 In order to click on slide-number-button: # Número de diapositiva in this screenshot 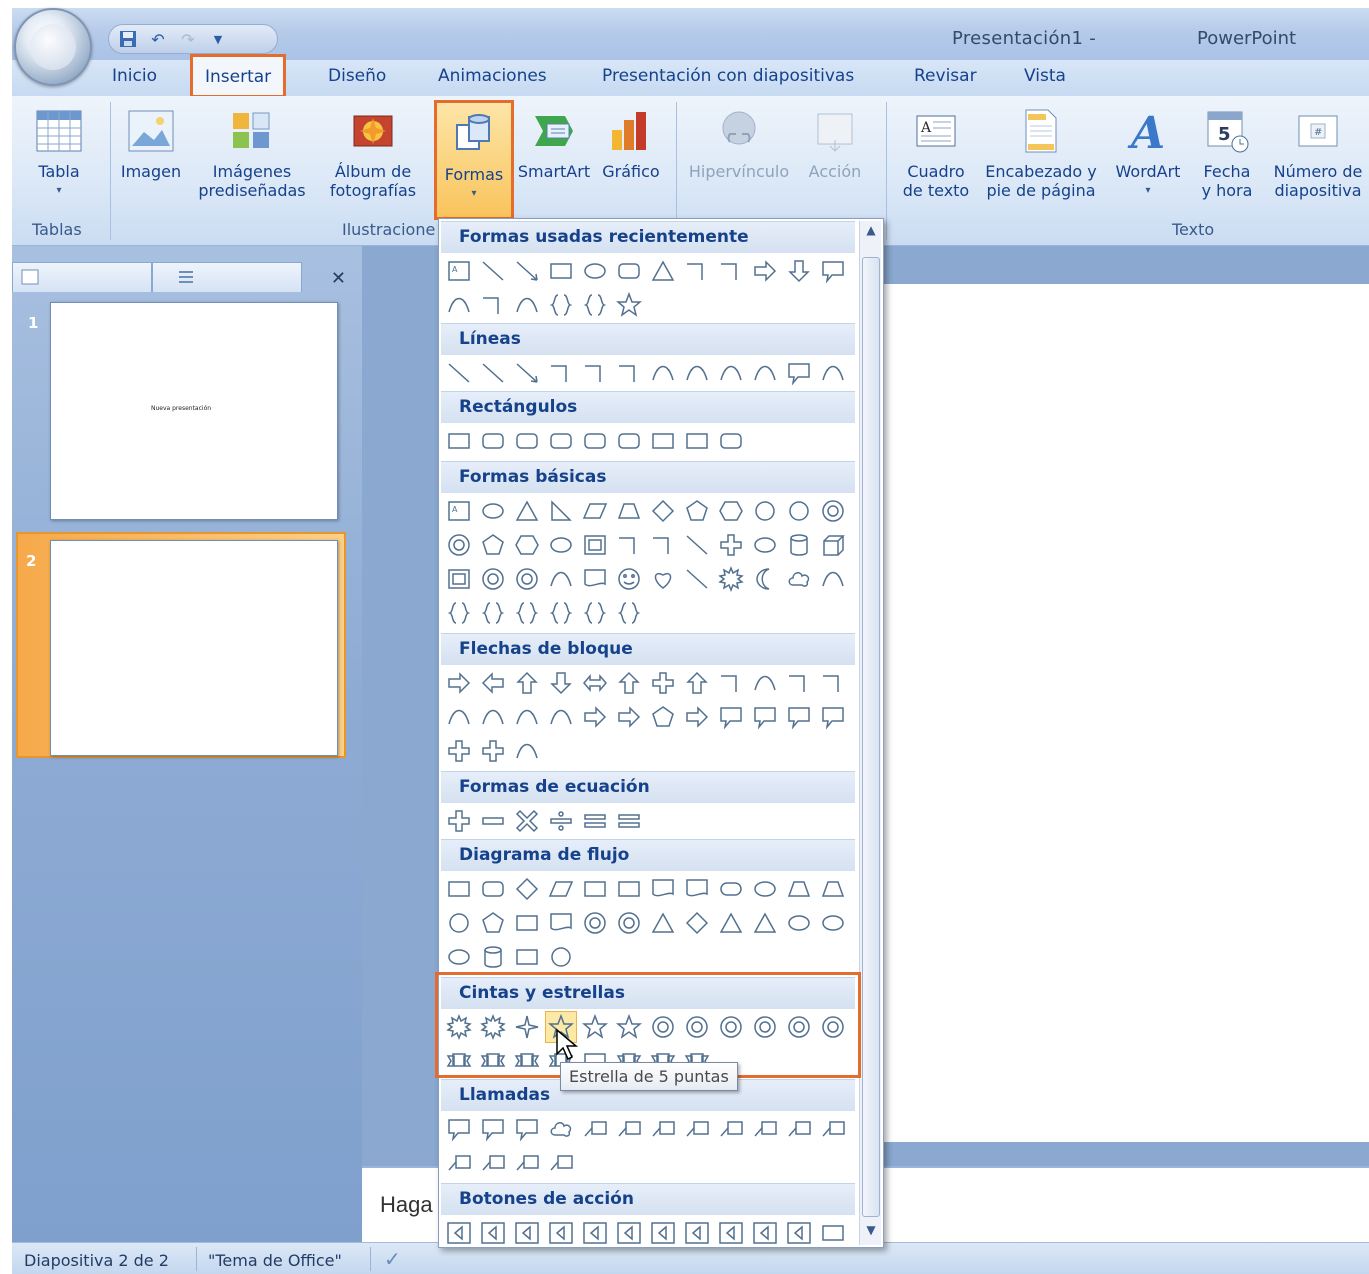, I will do `click(1317, 153)`.